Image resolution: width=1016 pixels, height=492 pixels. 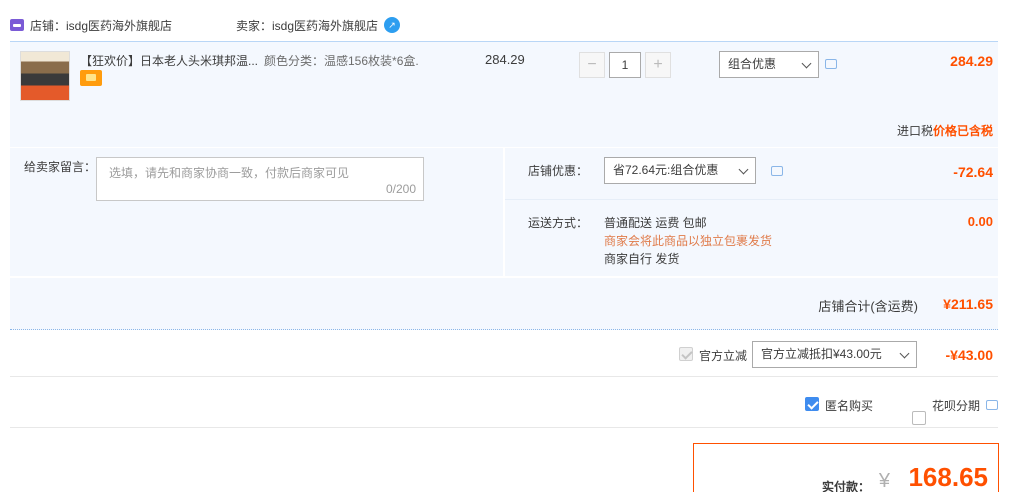 What do you see at coordinates (962, 131) in the screenshot?
I see `import-tax-value: 价格已含税` at bounding box center [962, 131].